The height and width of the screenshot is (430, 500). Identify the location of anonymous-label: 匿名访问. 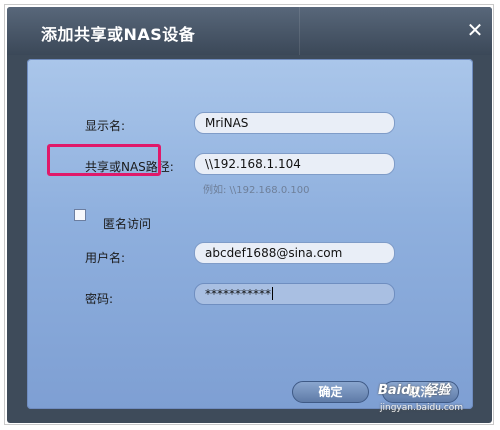
(127, 224).